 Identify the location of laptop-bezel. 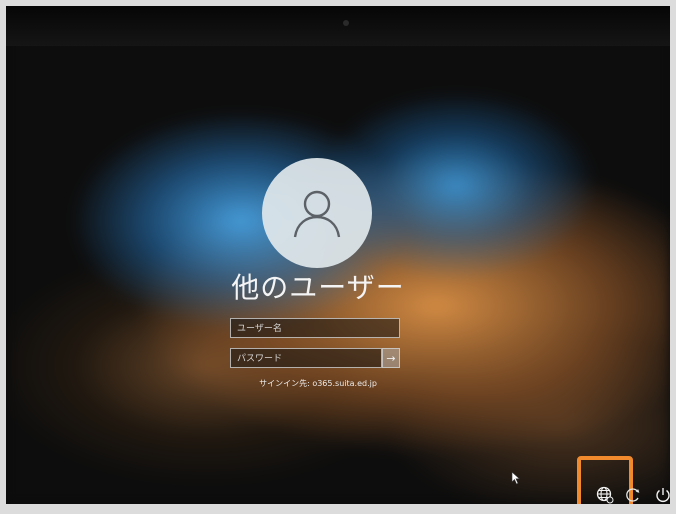
(338, 26).